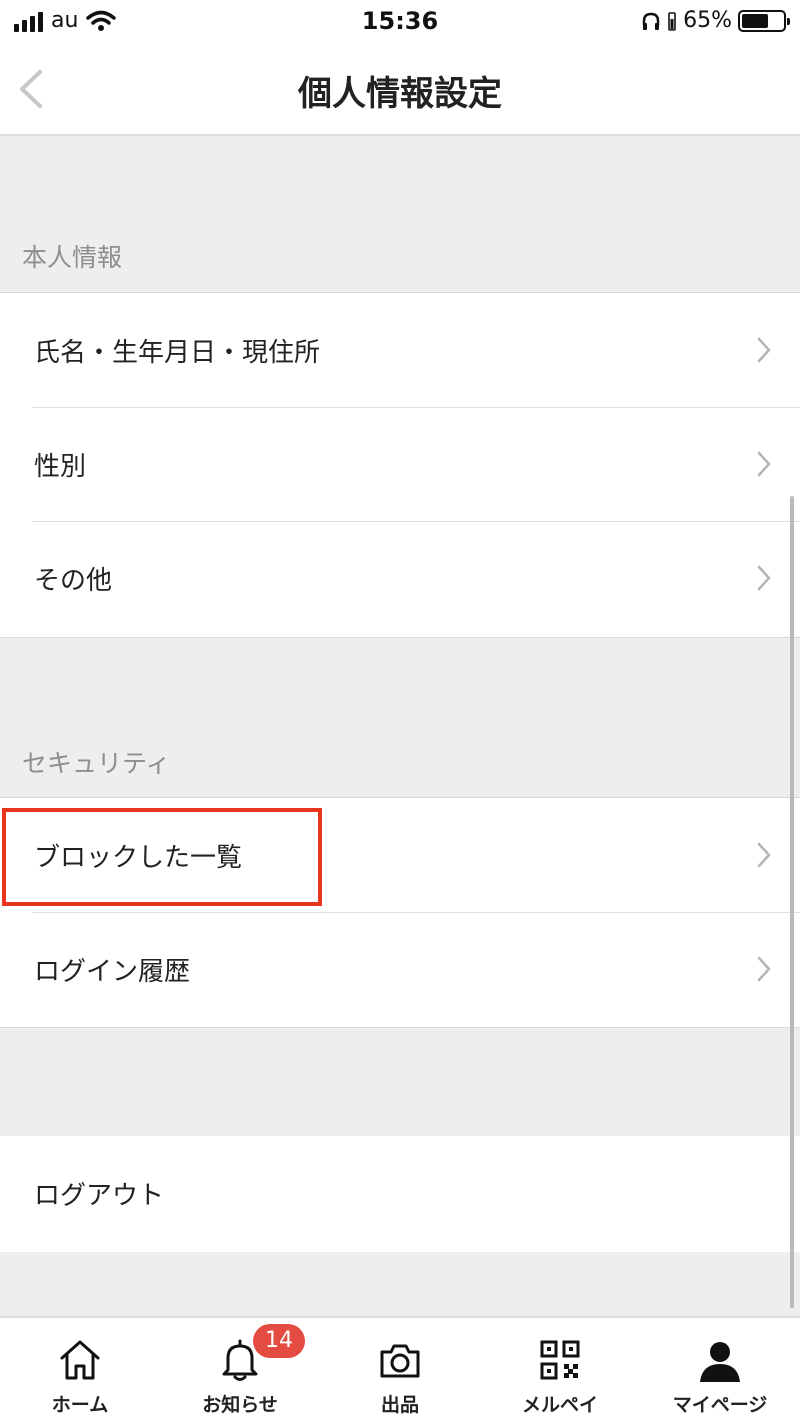 This screenshot has width=800, height=1422. What do you see at coordinates (764, 20) in the screenshot?
I see `battery-icon` at bounding box center [764, 20].